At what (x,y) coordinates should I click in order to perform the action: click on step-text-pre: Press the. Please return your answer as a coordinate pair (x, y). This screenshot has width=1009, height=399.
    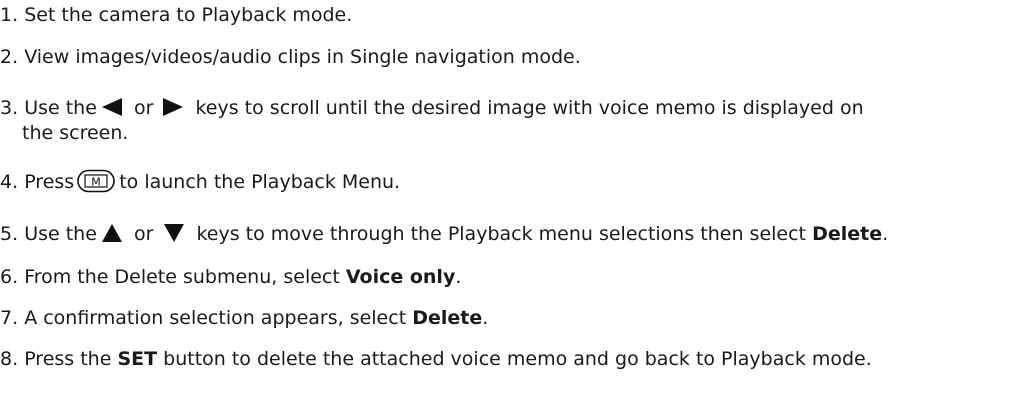
    Looking at the image, I should click on (68, 359).